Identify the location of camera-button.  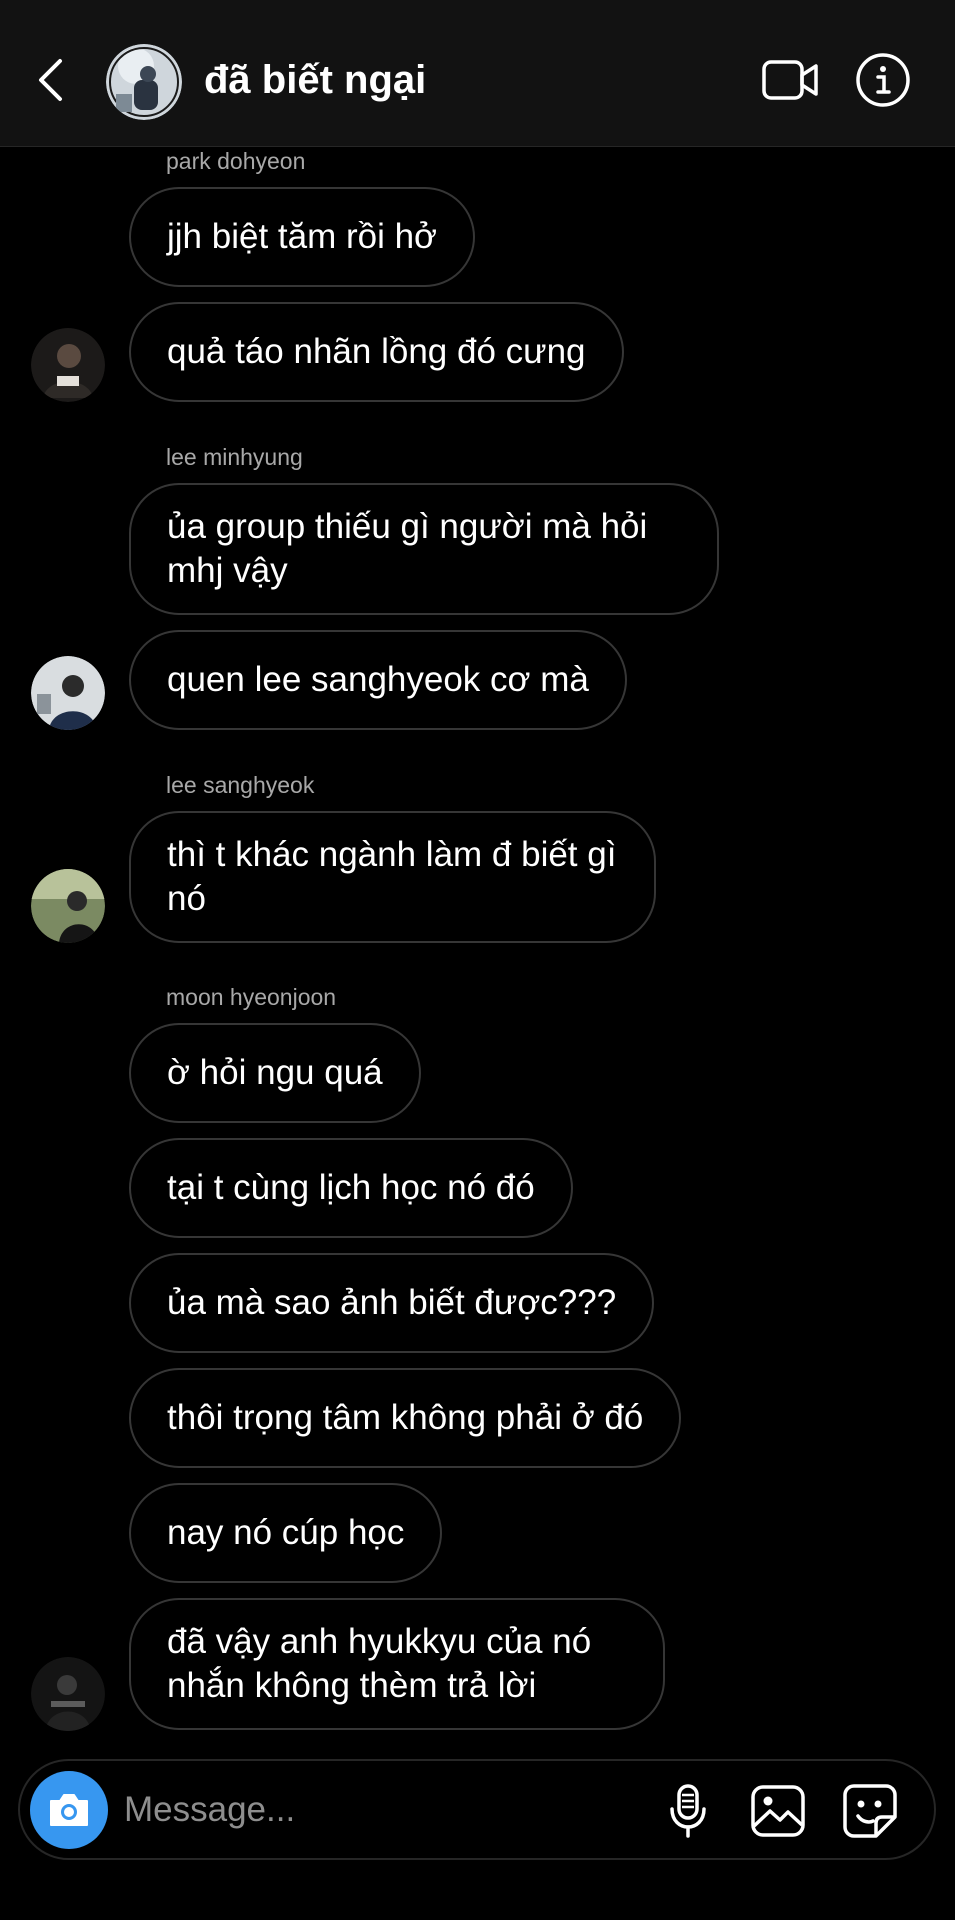
(69, 1810).